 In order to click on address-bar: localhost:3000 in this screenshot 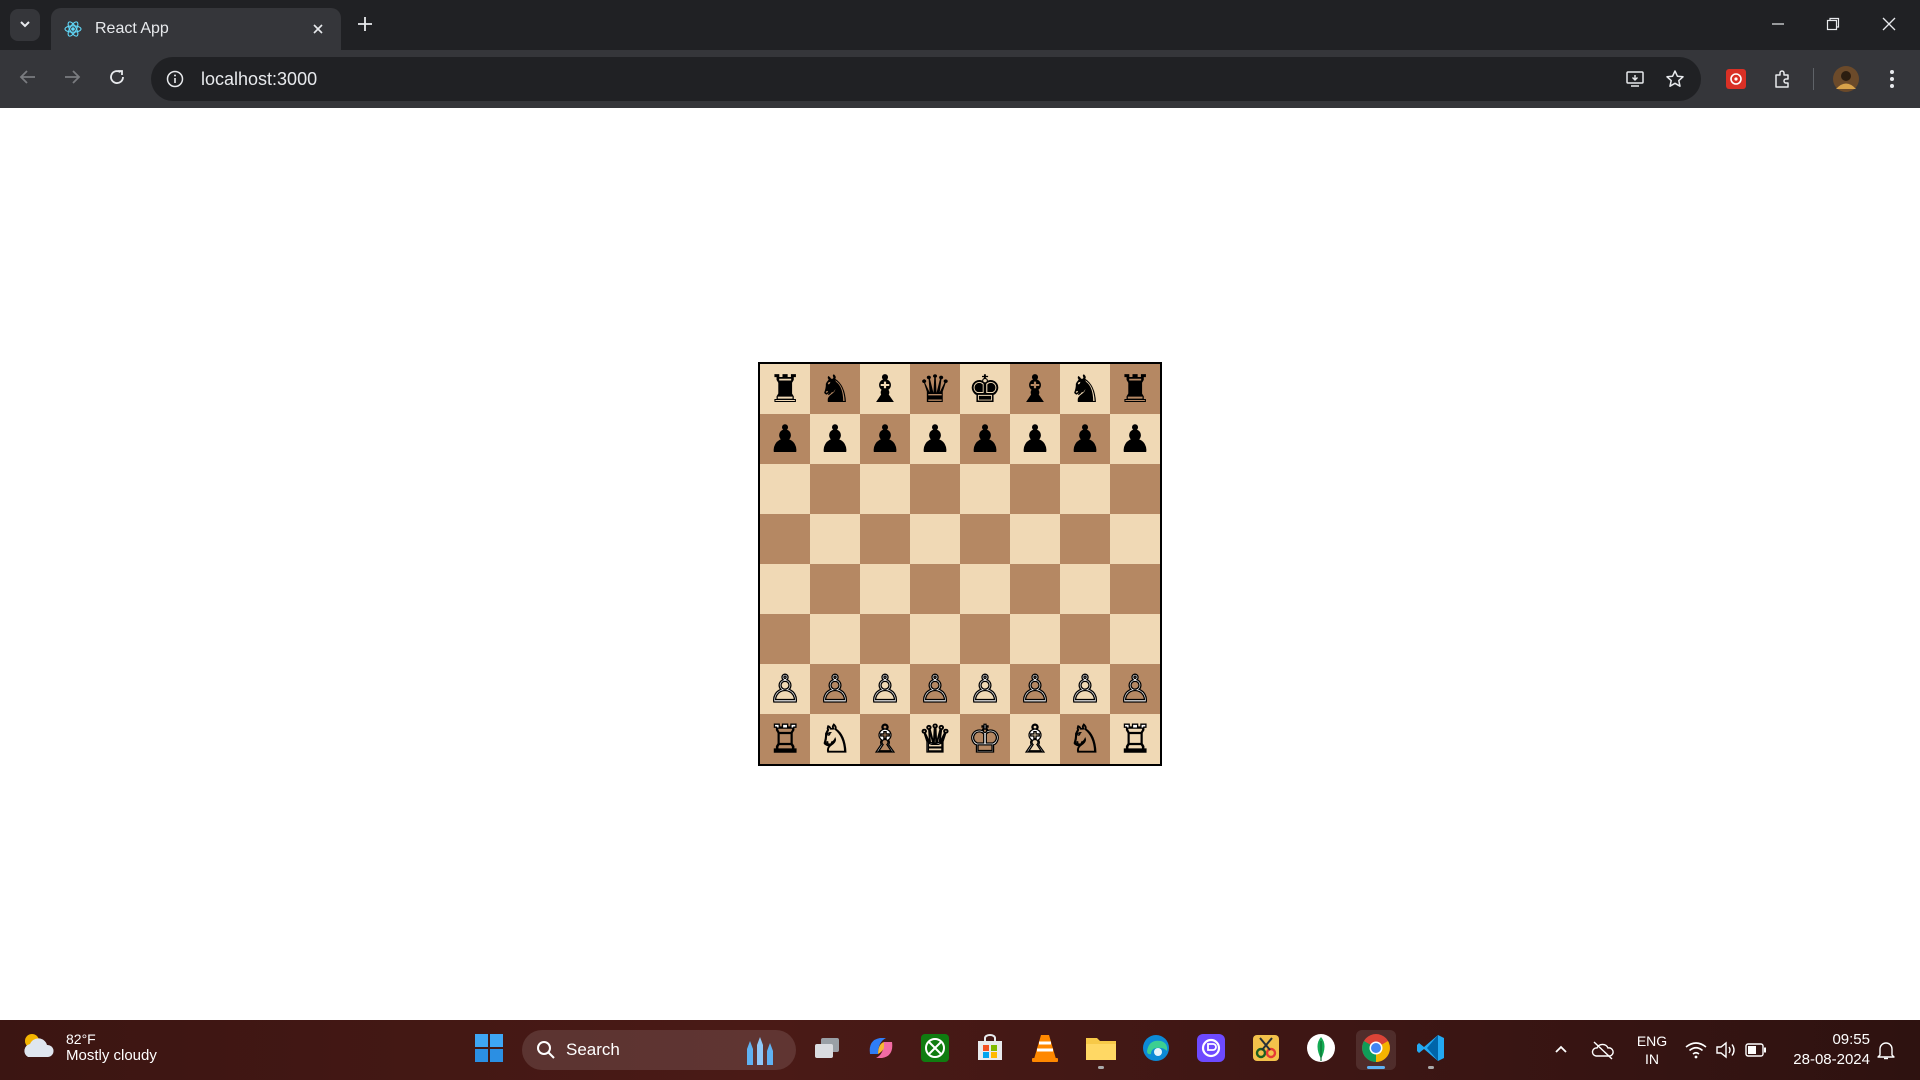, I will do `click(926, 79)`.